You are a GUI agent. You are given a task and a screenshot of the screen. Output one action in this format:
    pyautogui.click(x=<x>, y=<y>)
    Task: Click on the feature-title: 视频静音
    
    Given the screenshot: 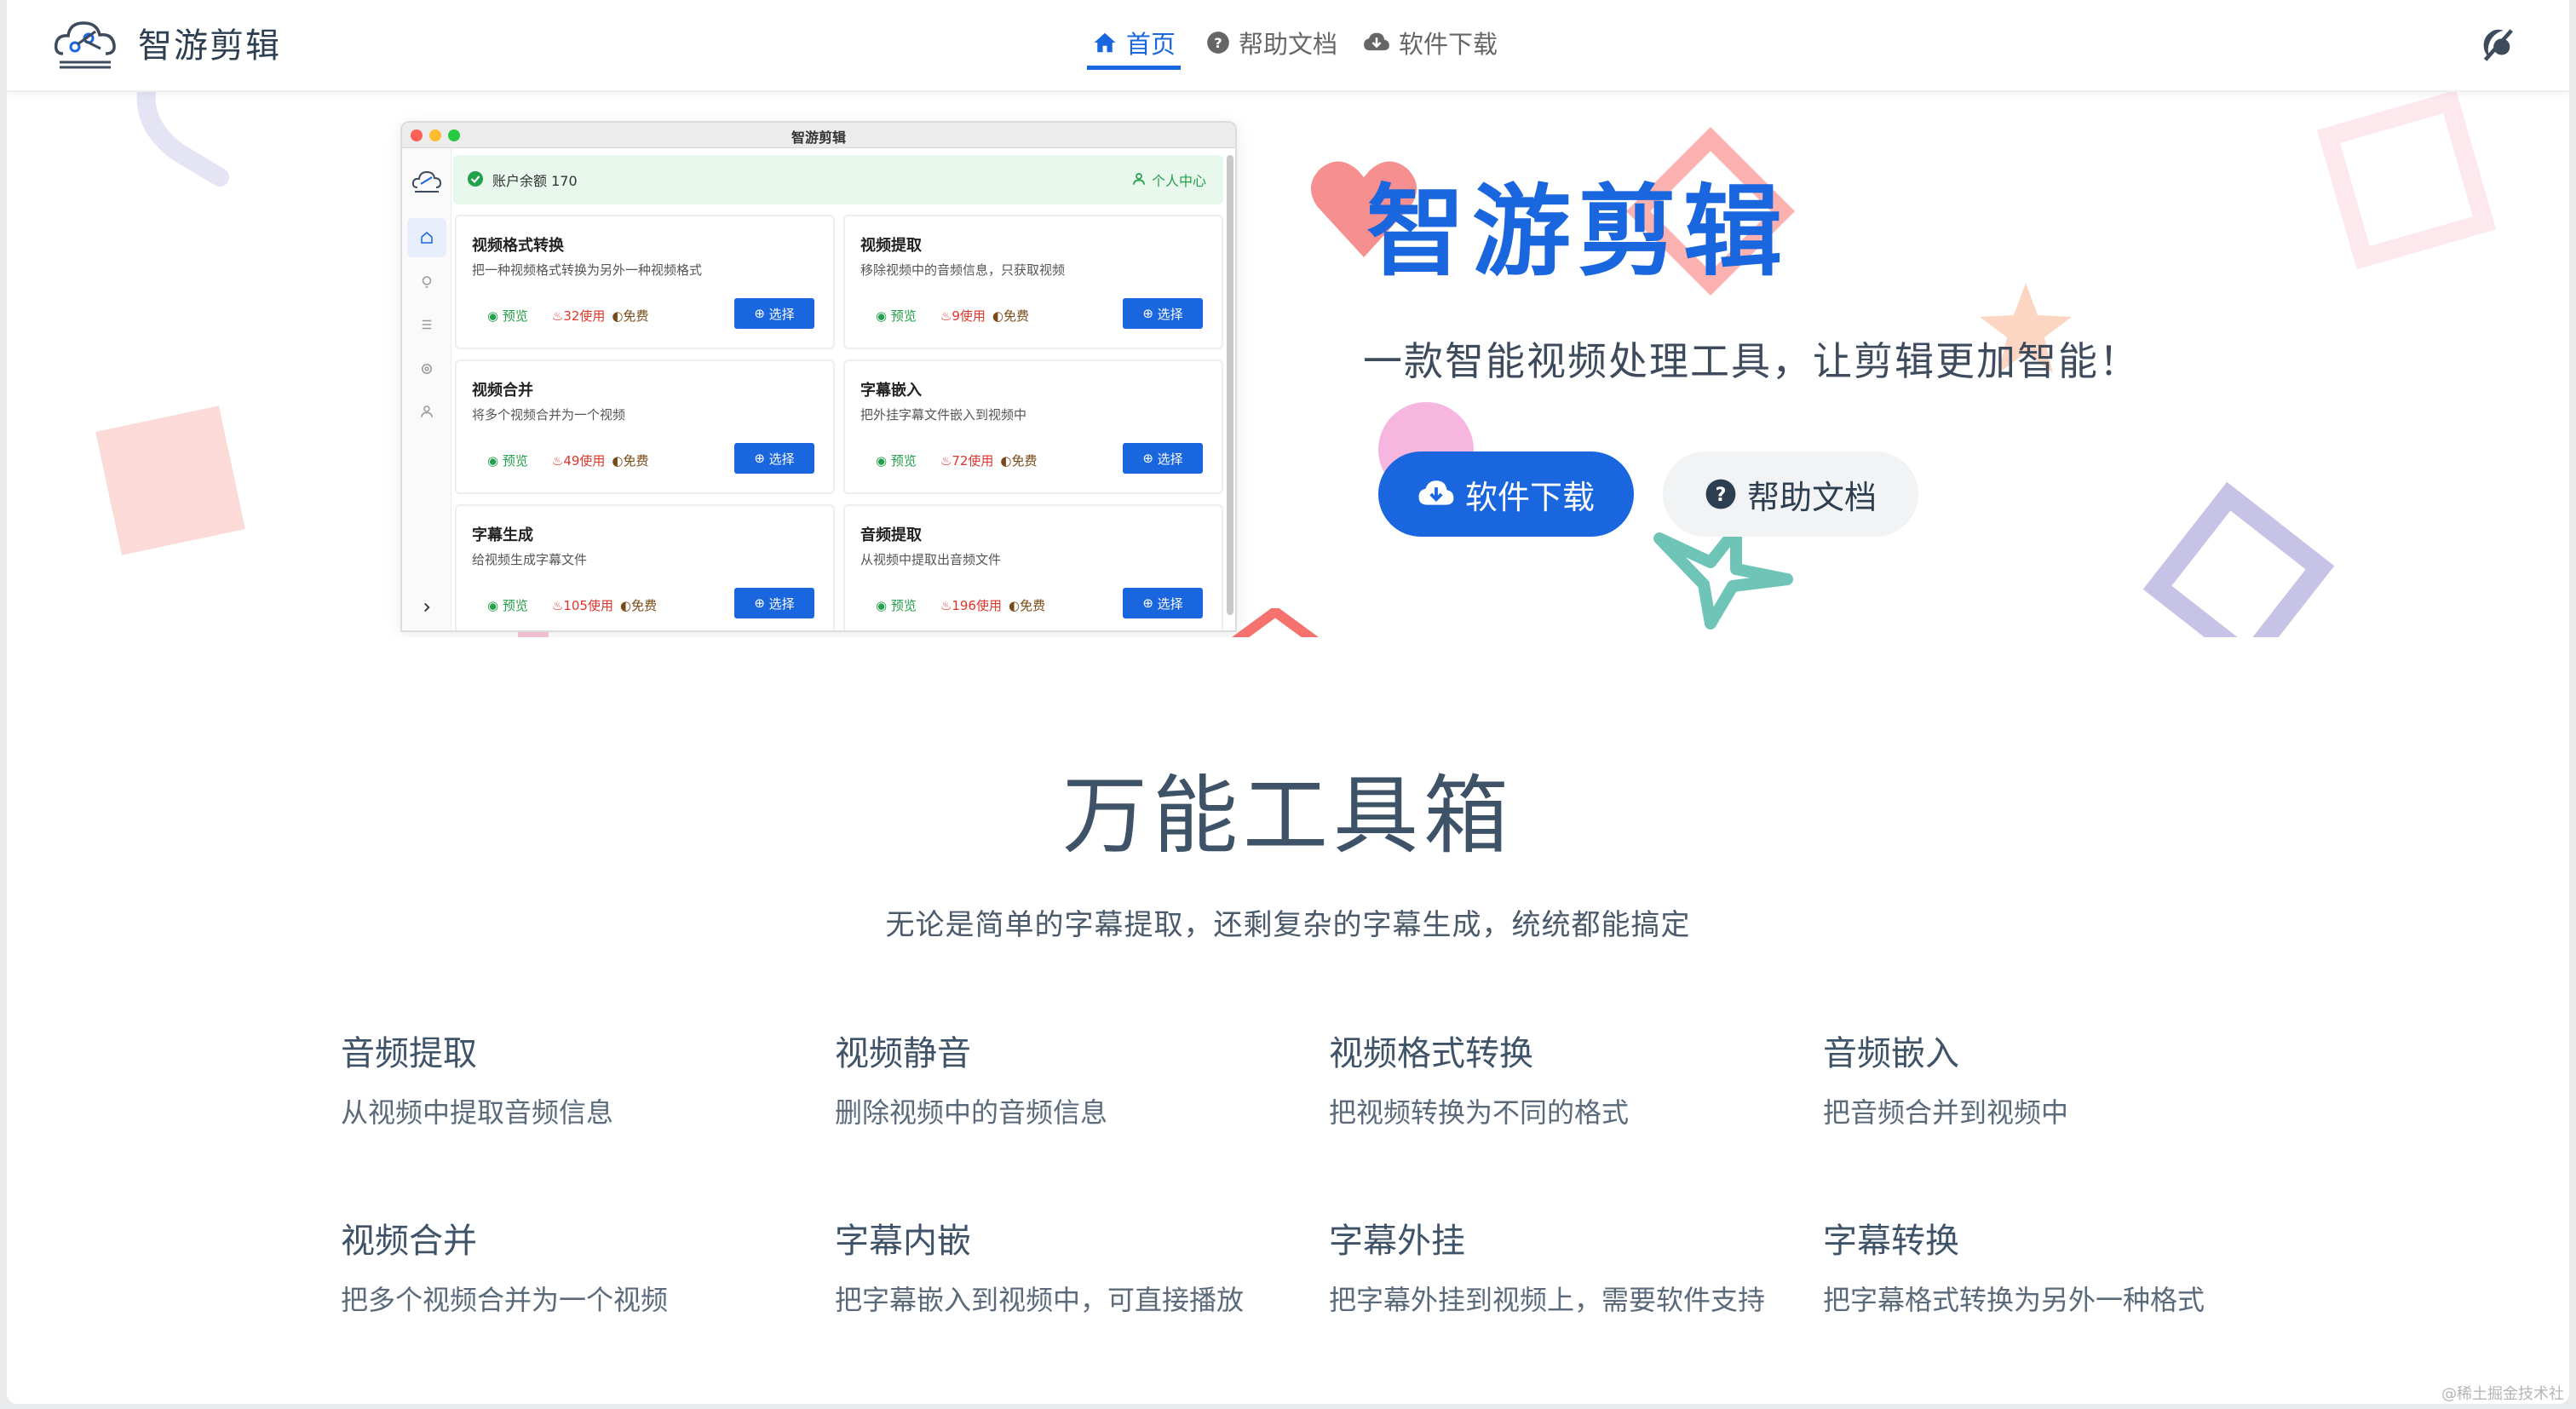 What is the action you would take?
    pyautogui.click(x=903, y=1053)
    